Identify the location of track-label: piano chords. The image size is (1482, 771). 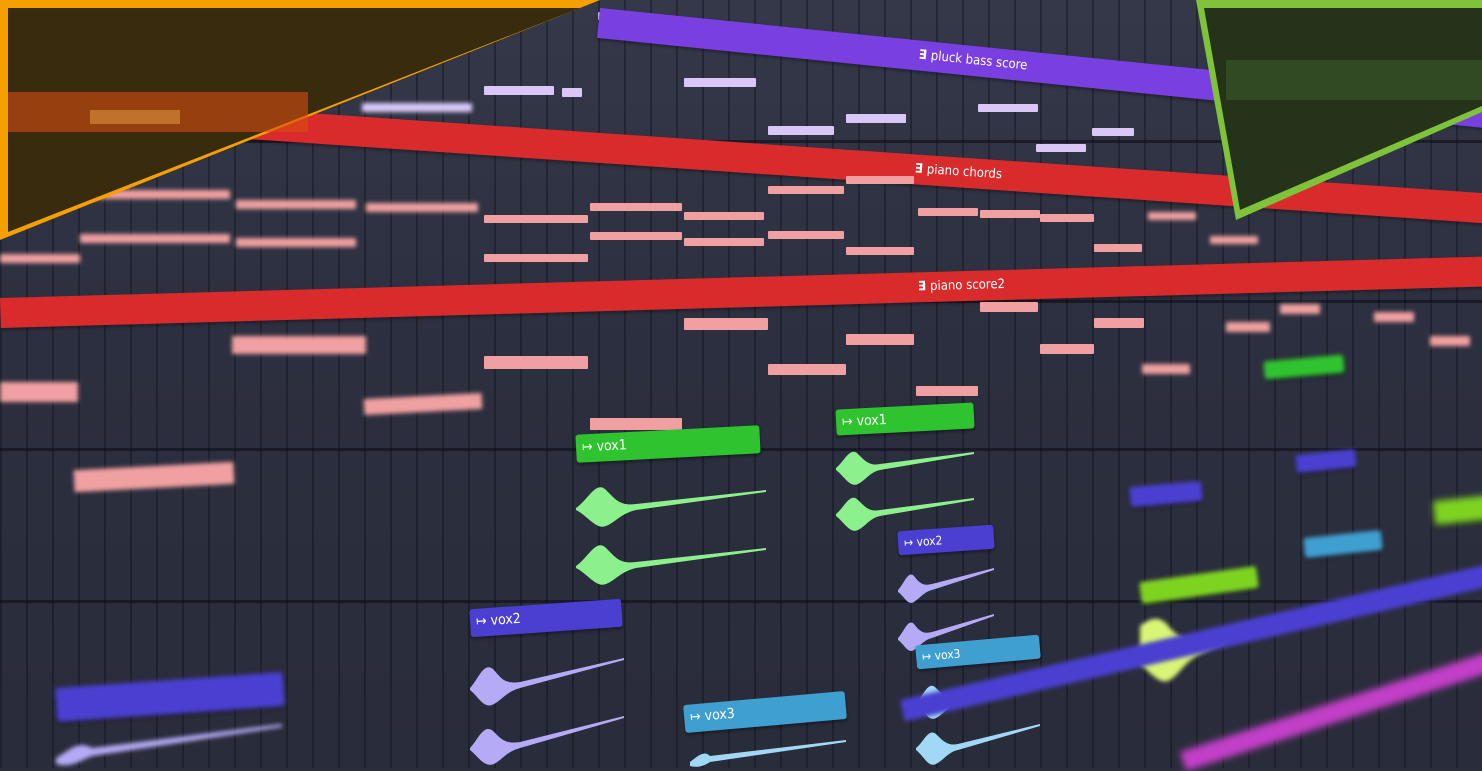
(964, 172).